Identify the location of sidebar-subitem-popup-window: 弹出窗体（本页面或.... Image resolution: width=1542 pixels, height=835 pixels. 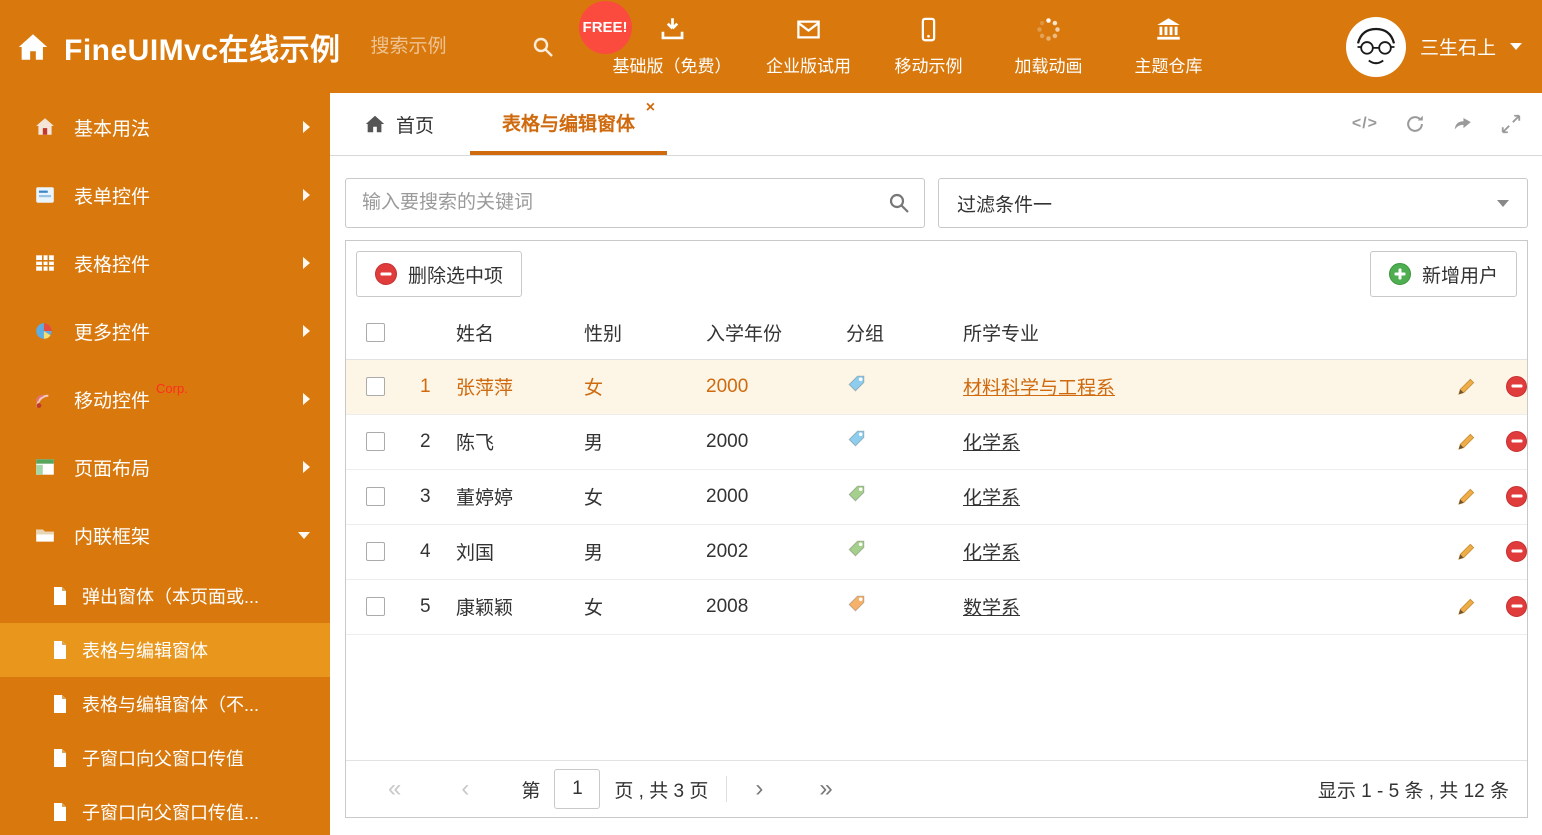
(165, 596).